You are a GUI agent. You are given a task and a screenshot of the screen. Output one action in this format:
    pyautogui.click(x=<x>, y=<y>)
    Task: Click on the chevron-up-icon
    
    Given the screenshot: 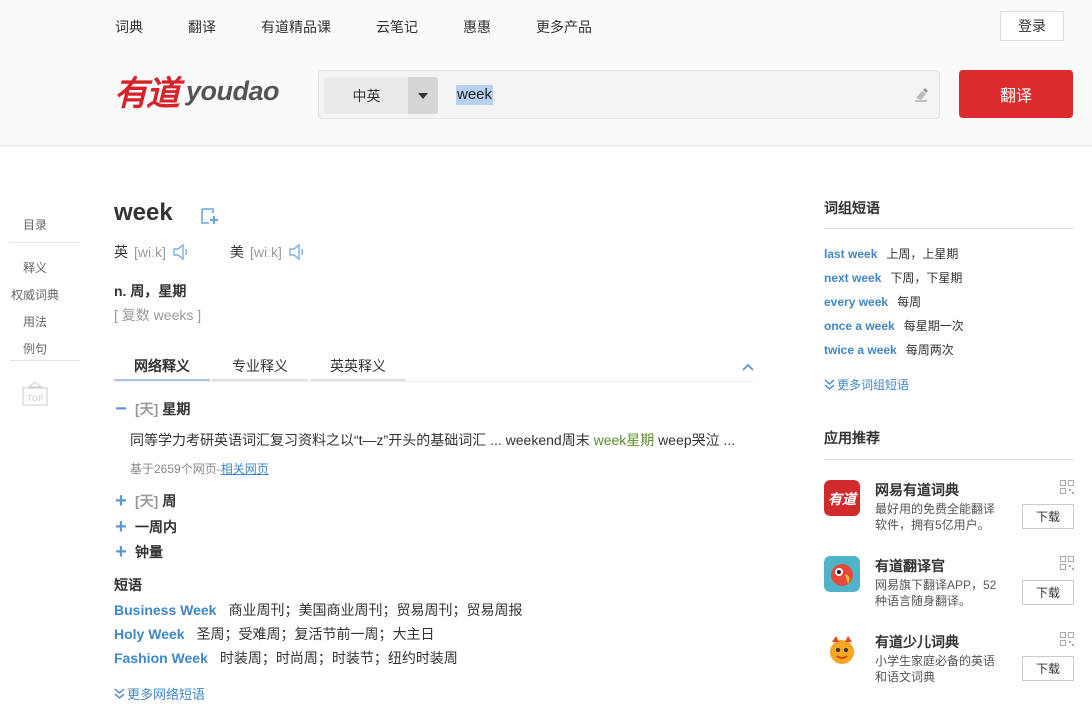 What is the action you would take?
    pyautogui.click(x=748, y=367)
    